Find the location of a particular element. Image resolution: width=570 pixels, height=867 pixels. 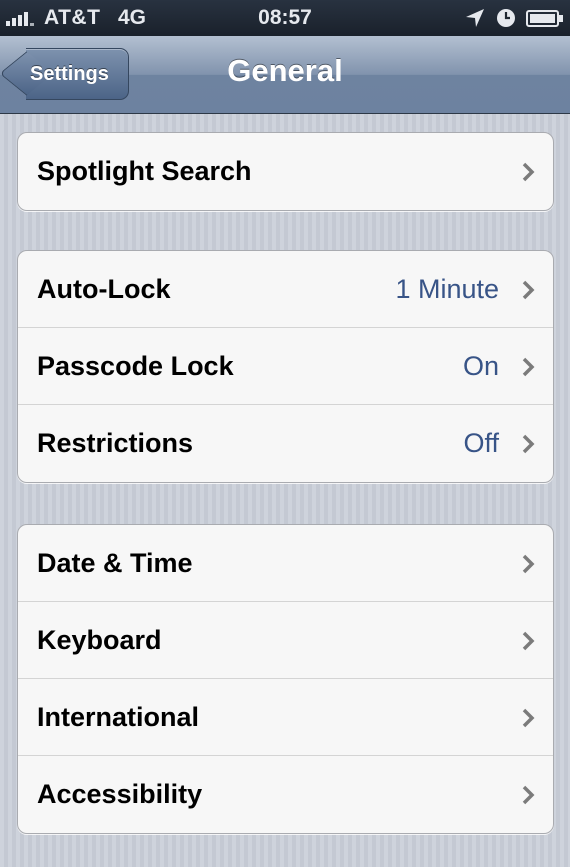

navigation-bar: Settings General is located at coordinates (285, 75).